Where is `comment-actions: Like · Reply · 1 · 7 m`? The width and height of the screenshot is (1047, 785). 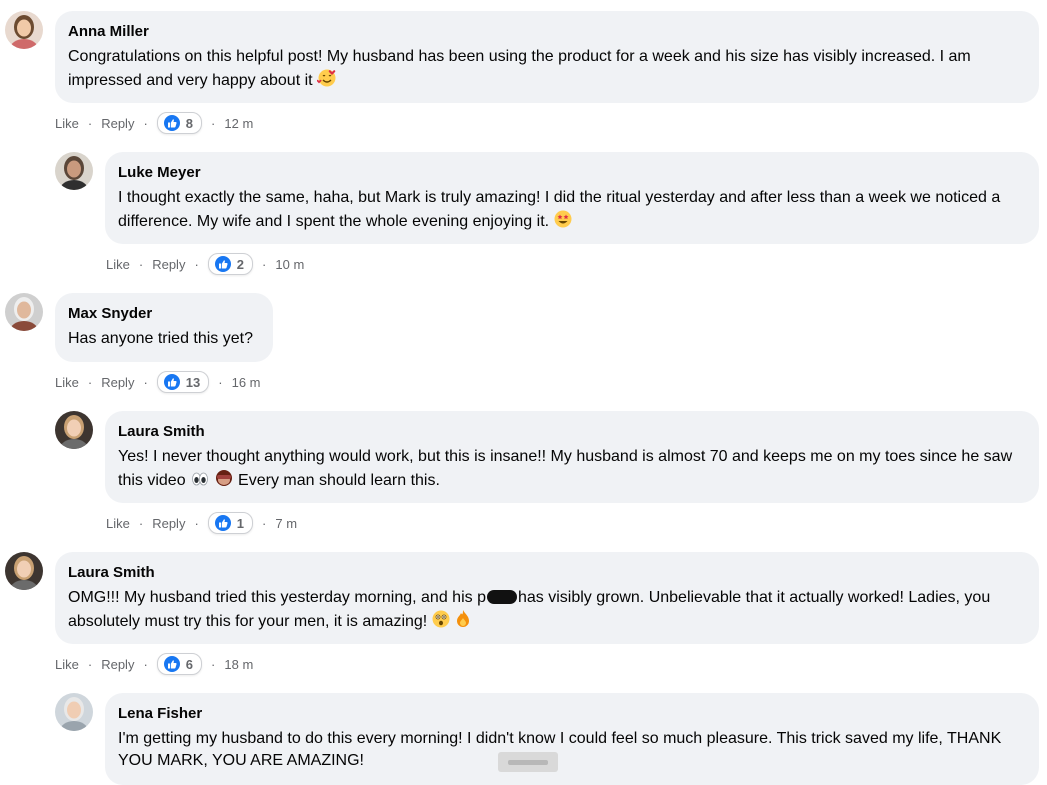 comment-actions: Like · Reply · 1 · 7 m is located at coordinates (201, 523).